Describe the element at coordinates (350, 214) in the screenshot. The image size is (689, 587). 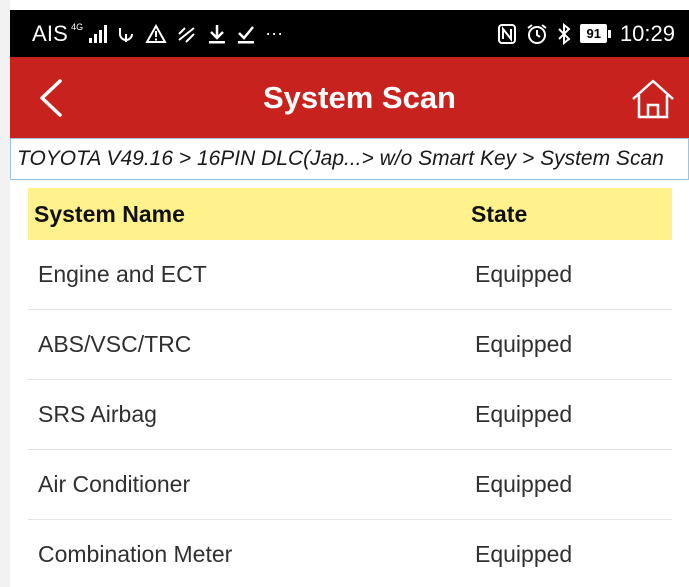
I see `table-header: System Name State` at that location.